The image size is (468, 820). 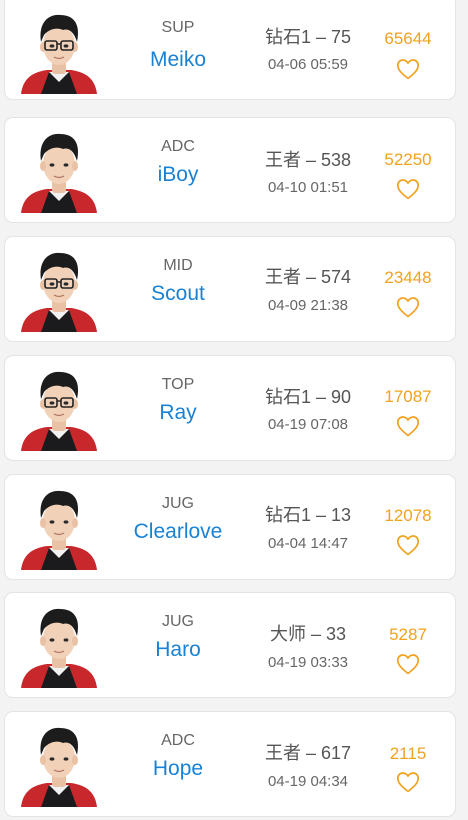 I want to click on player-rank: 大师 – 33, so click(x=308, y=634).